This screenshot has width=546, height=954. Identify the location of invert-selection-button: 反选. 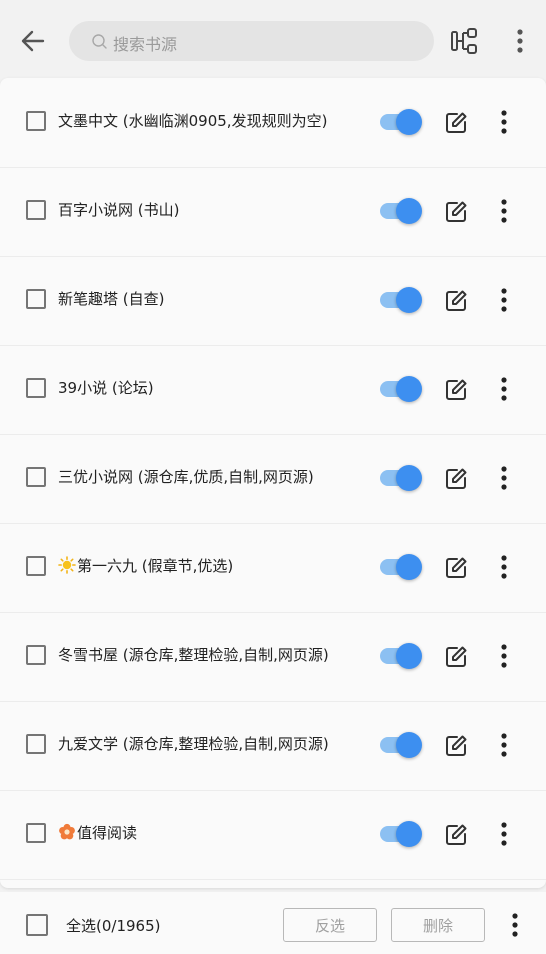
(330, 925).